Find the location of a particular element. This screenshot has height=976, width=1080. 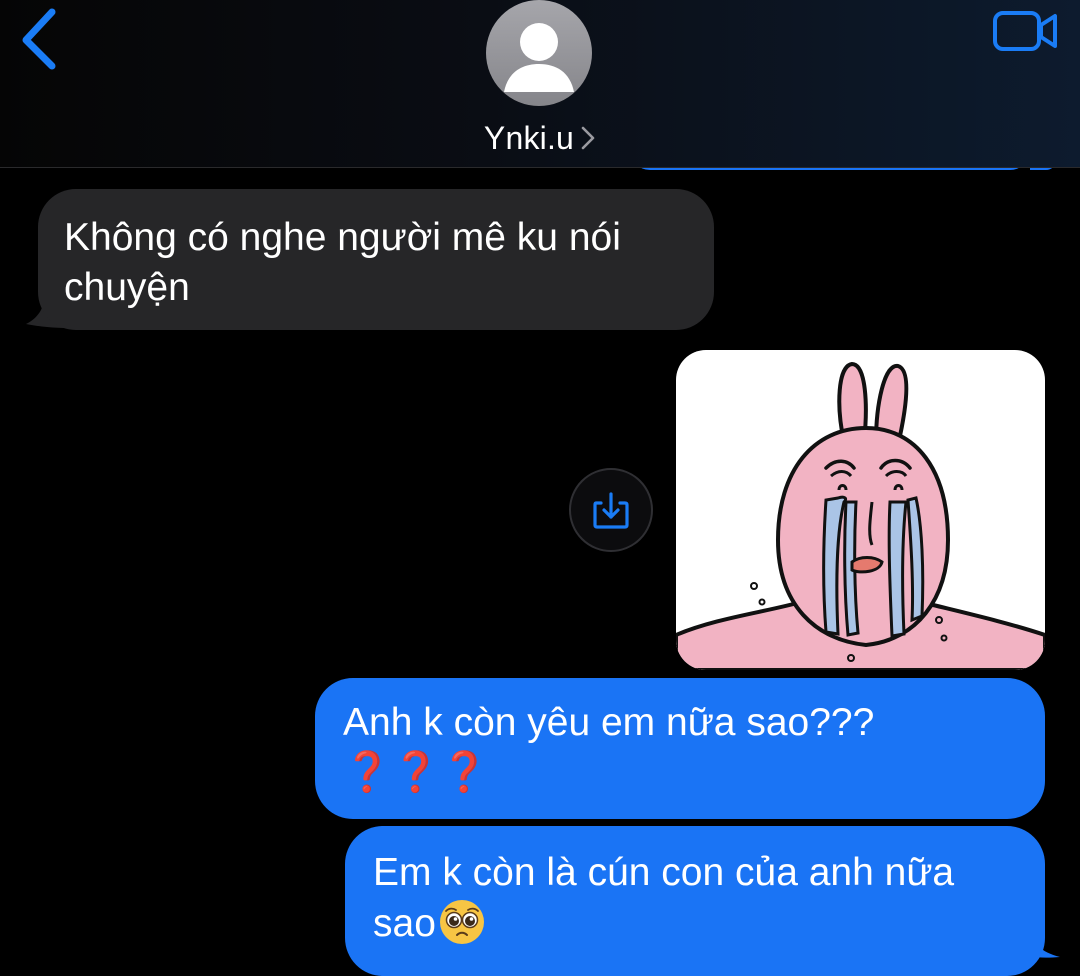

message-text: Không có nghe người mê ku nói chuyện is located at coordinates (342, 262).